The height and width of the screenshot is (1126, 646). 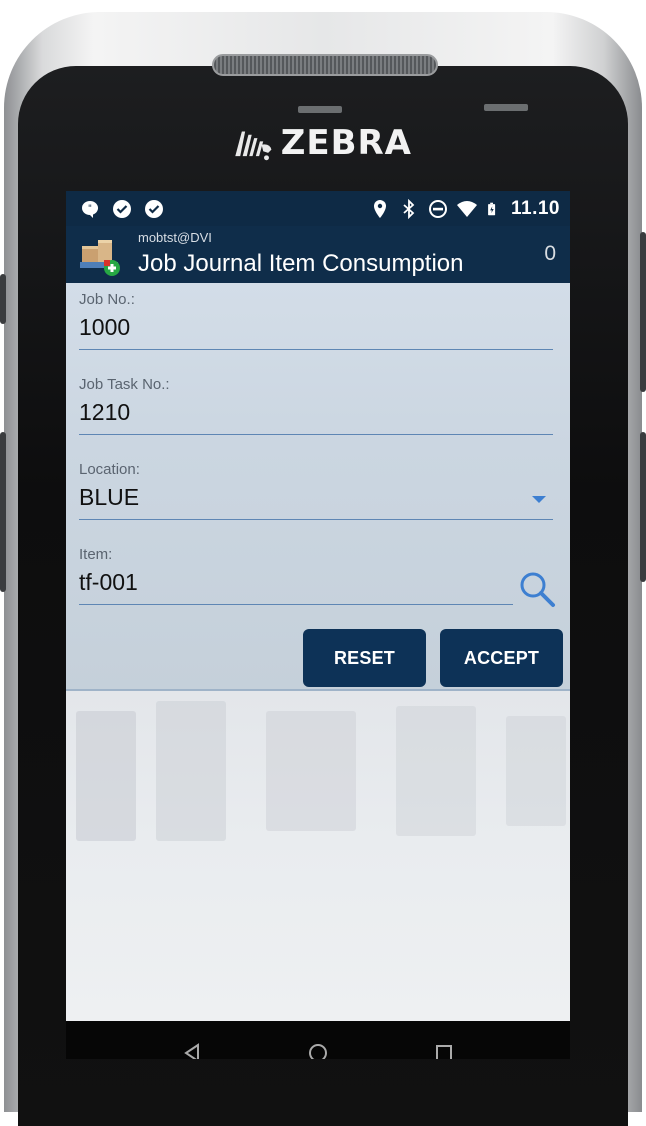 I want to click on location-select: BLUE, so click(x=316, y=497).